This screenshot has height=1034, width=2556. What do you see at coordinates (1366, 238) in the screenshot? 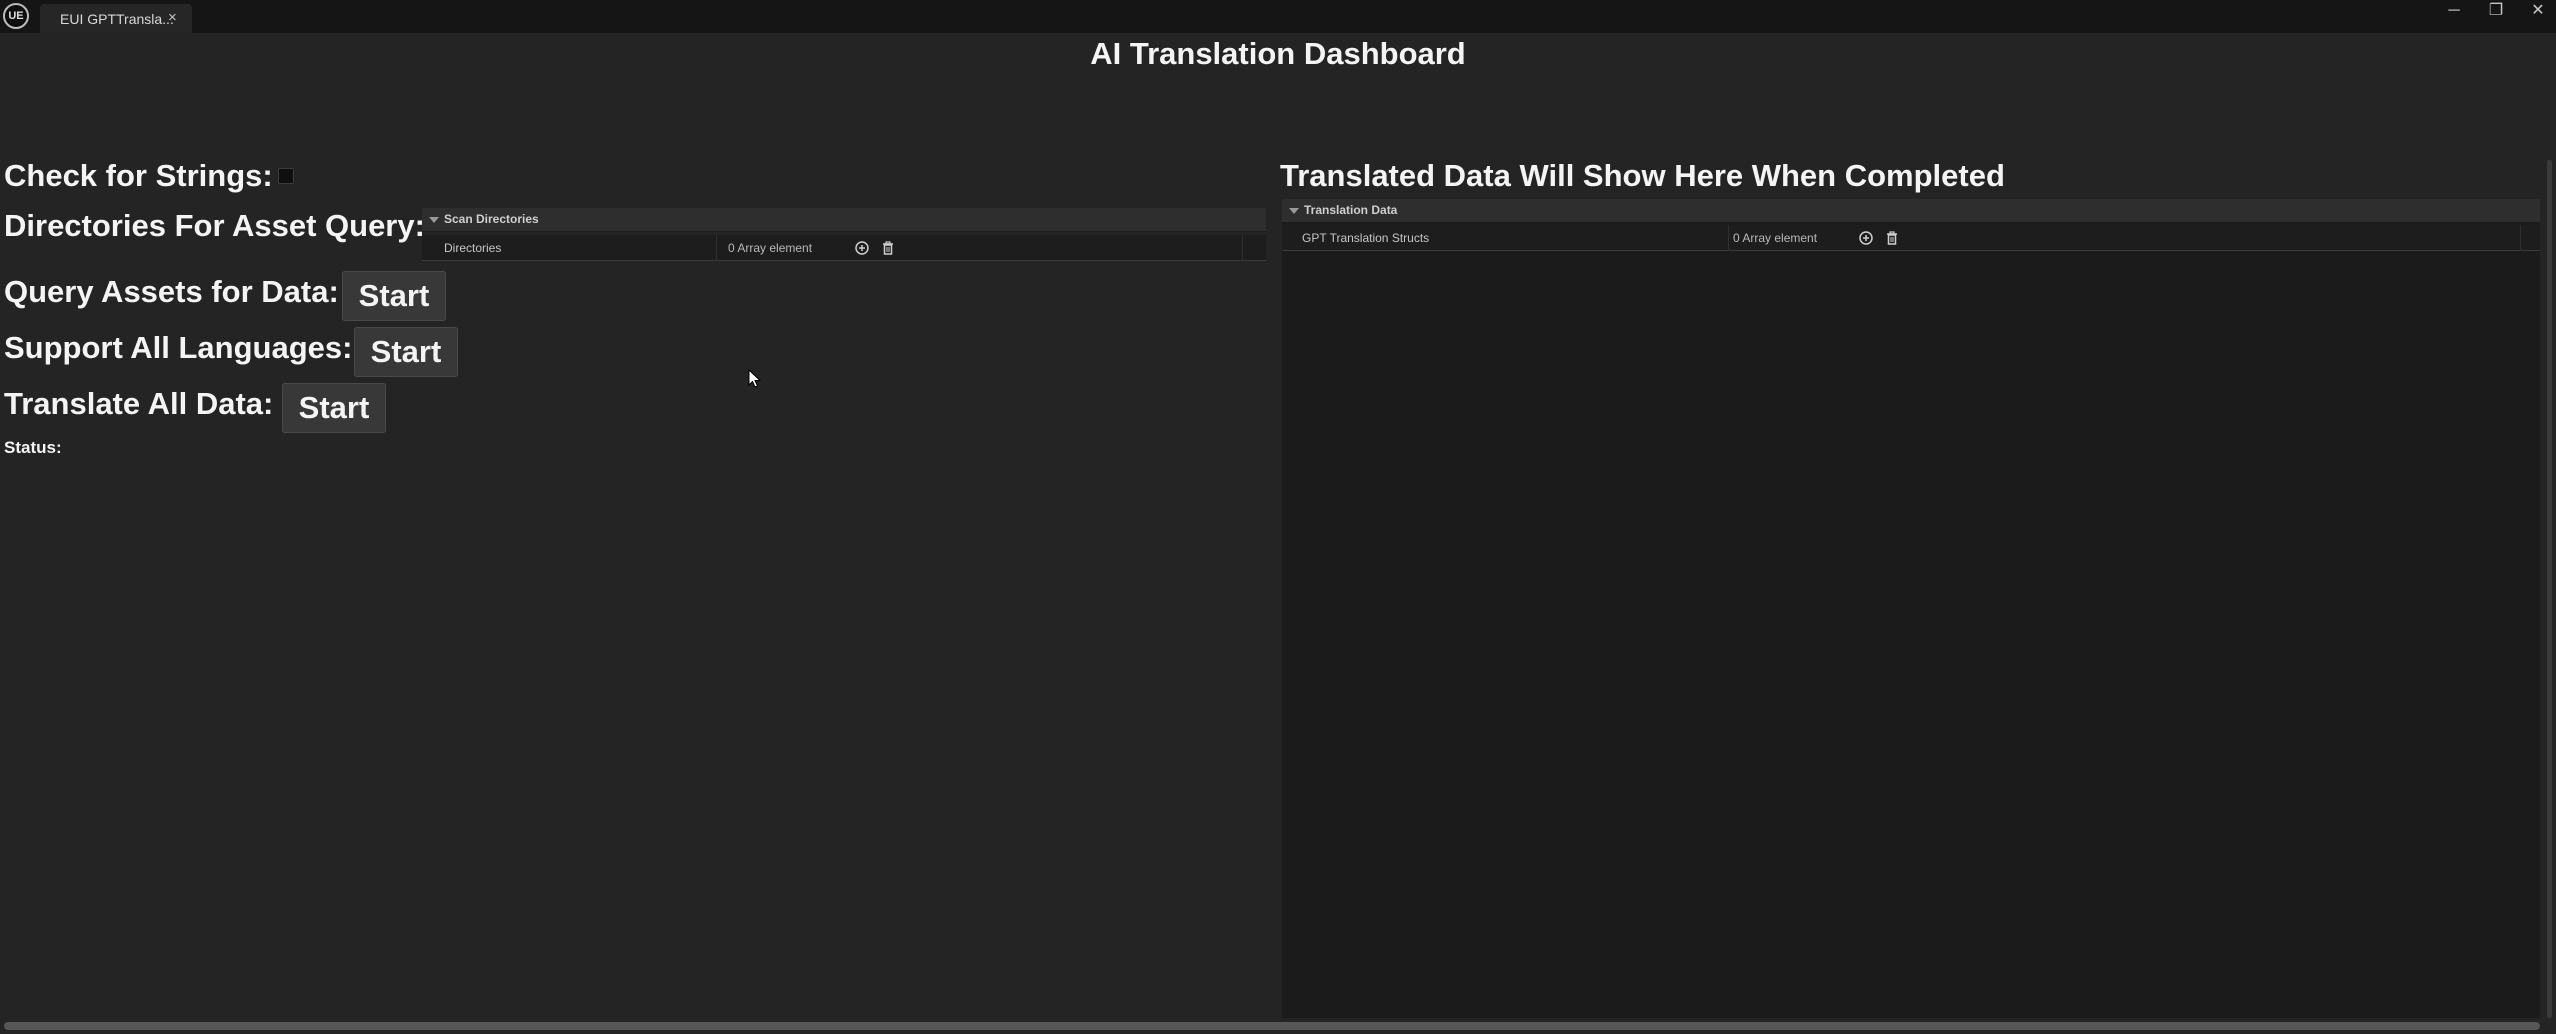
I see `translation-structs-property-name: GPT Translation Structs` at bounding box center [1366, 238].